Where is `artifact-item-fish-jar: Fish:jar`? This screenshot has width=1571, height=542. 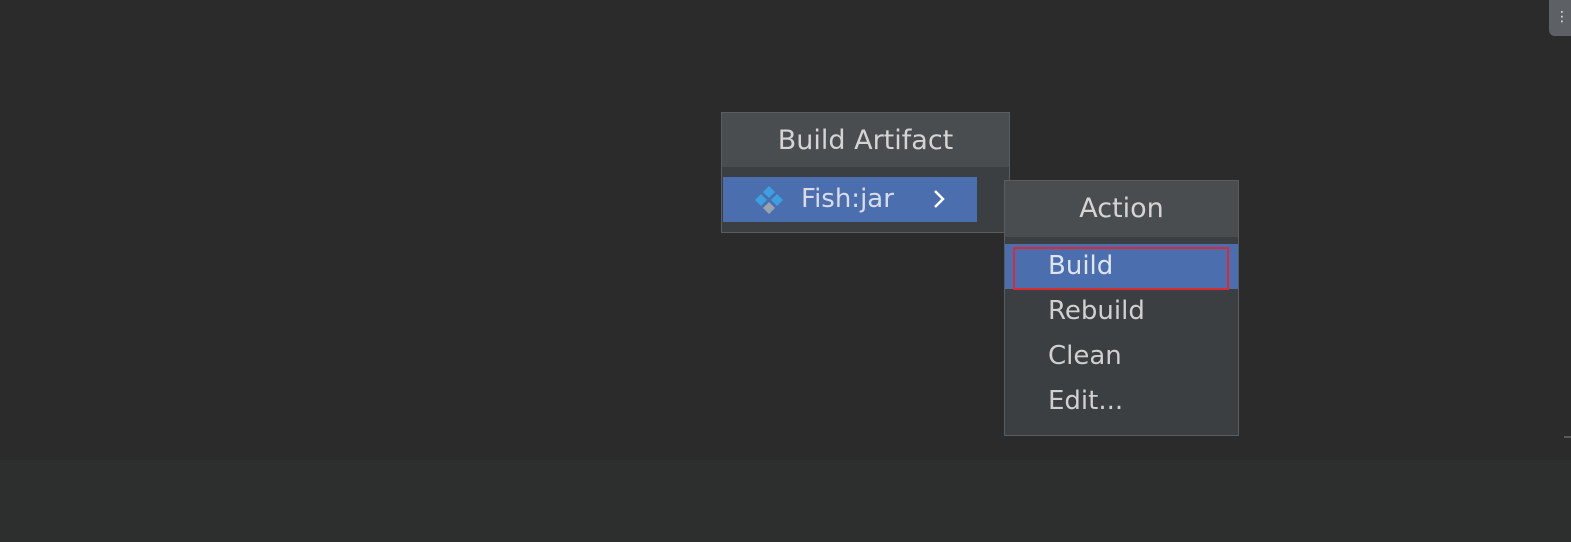 artifact-item-fish-jar: Fish:jar is located at coordinates (850, 199).